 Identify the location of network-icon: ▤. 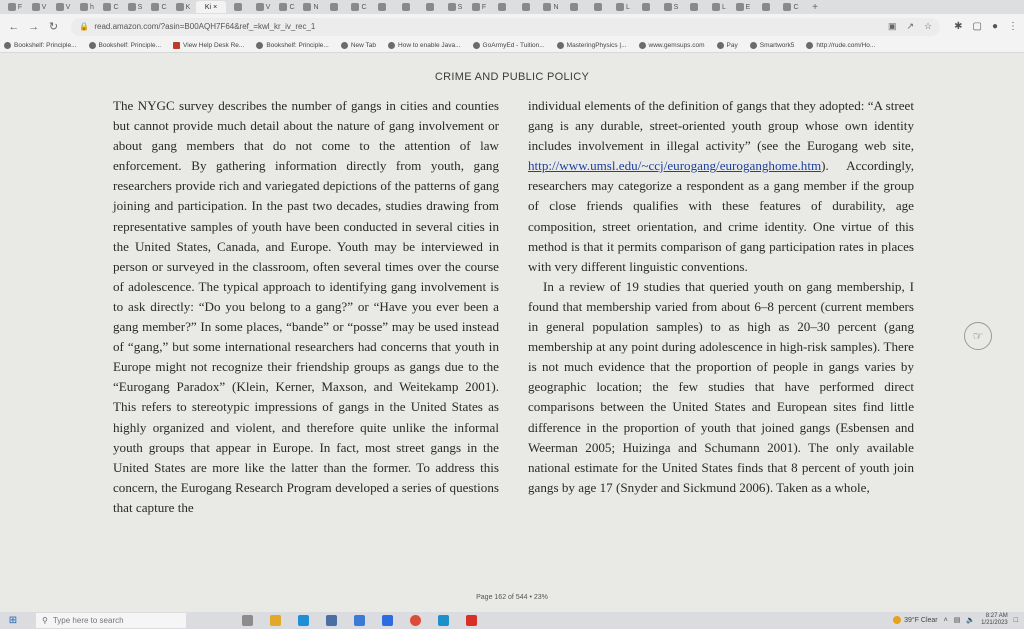
(957, 620).